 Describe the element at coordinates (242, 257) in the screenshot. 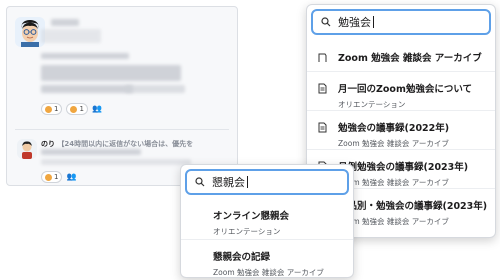

I see `result-title: 懇親会の記録` at that location.